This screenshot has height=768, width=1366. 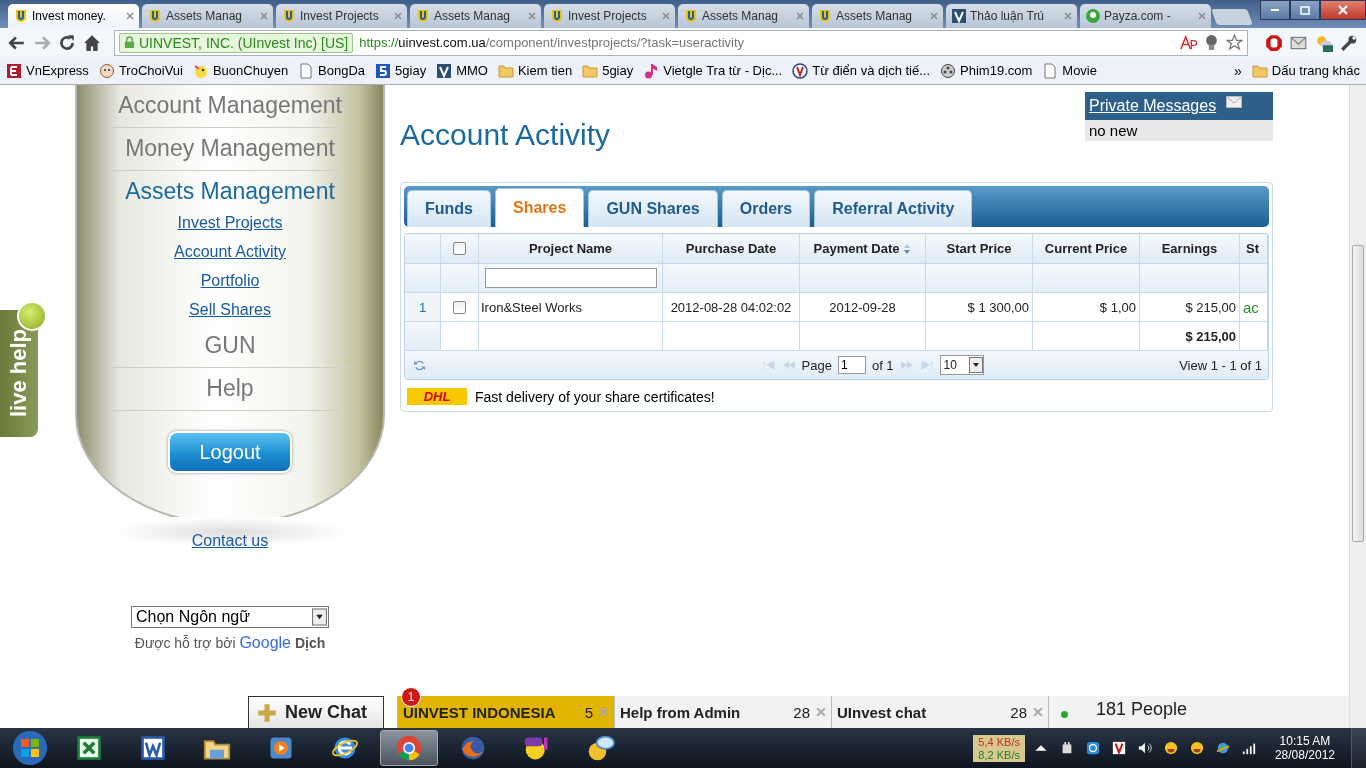 I want to click on minimize-button, so click(x=1275, y=10).